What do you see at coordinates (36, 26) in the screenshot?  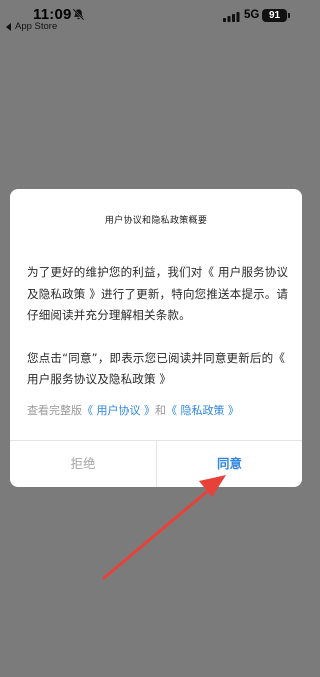 I see `back-label: App Store` at bounding box center [36, 26].